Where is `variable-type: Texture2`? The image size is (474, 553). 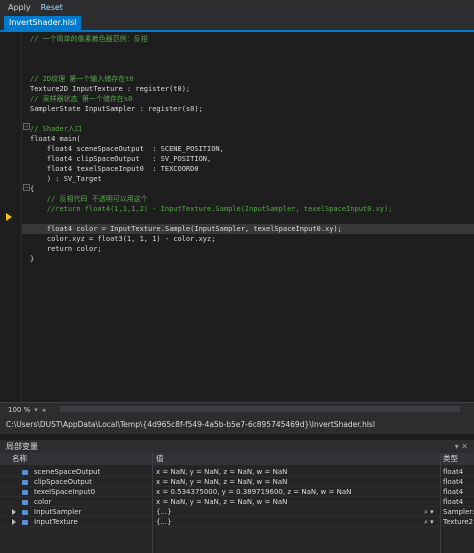
variable-type: Texture2 is located at coordinates (458, 522).